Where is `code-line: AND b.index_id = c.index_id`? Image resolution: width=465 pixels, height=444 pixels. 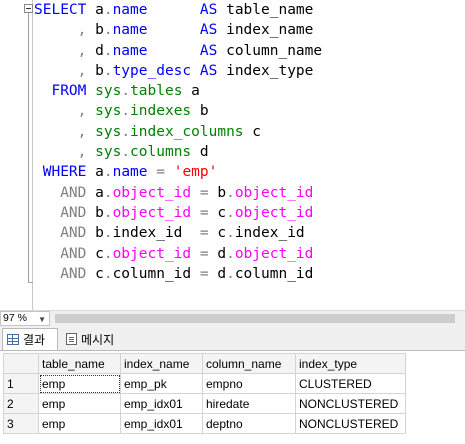 code-line: AND b.index_id = c.index_id is located at coordinates (178, 233).